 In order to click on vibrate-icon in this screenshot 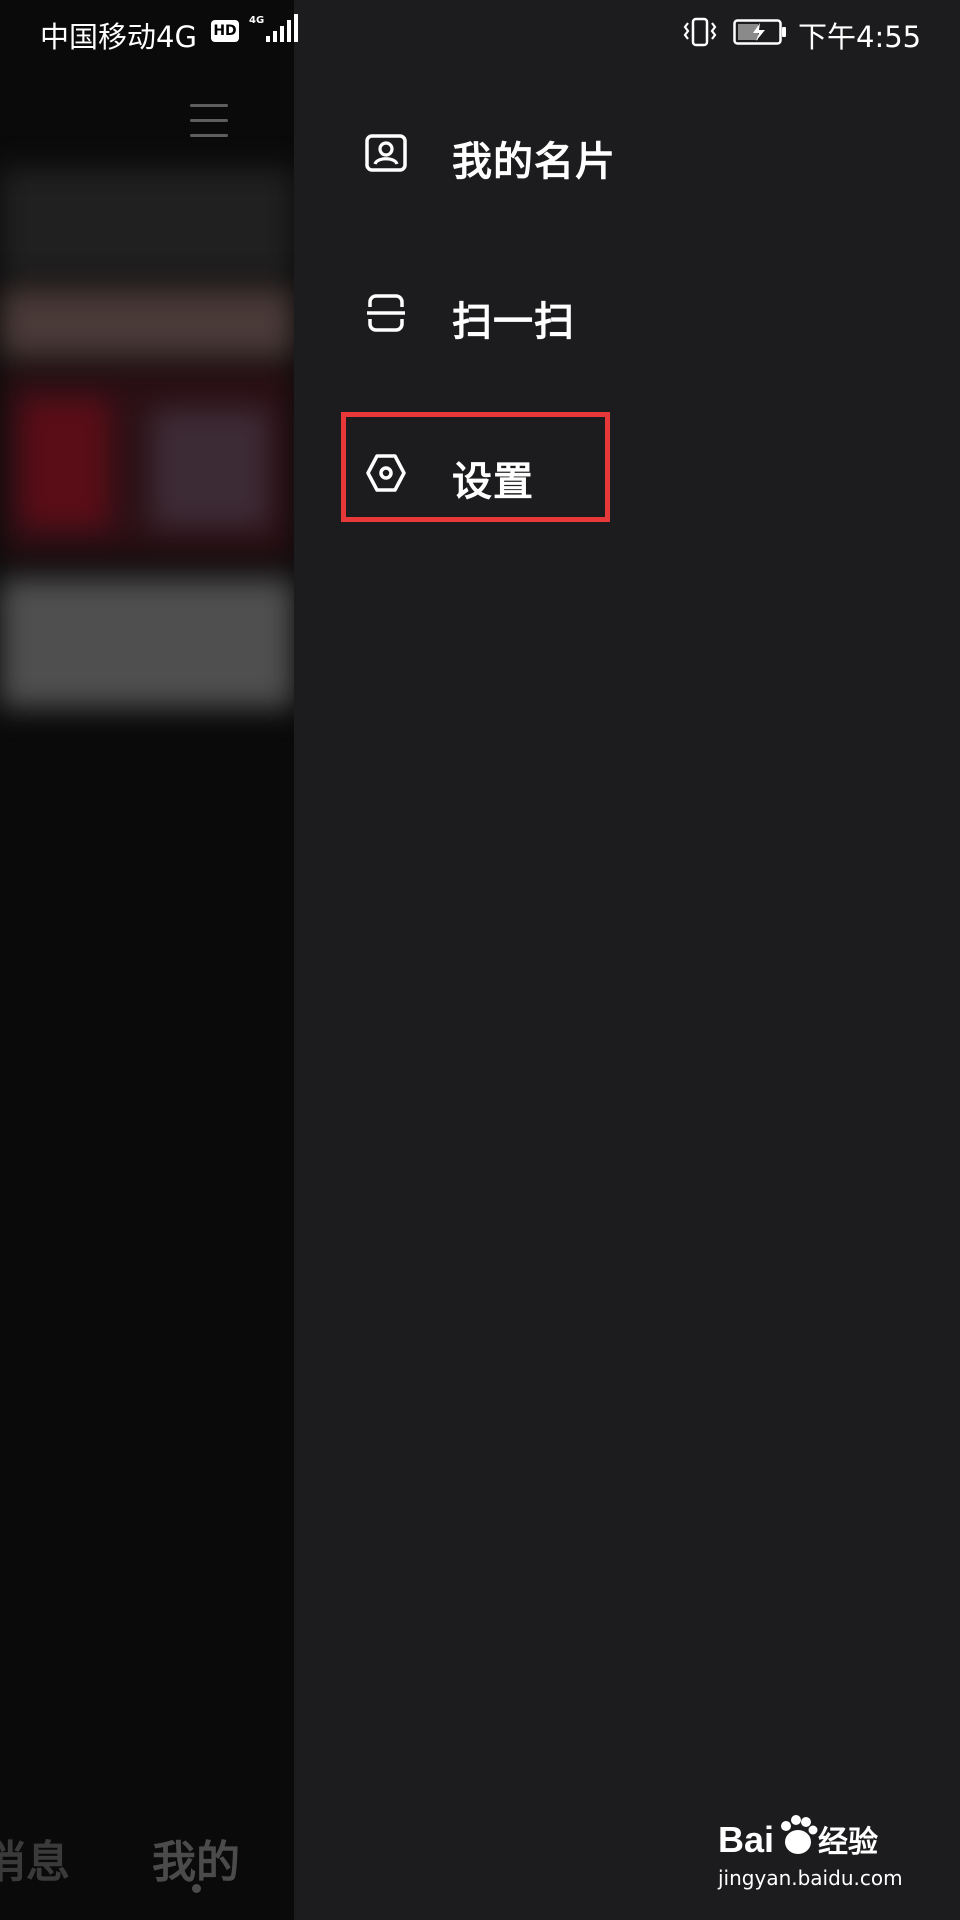, I will do `click(700, 32)`.